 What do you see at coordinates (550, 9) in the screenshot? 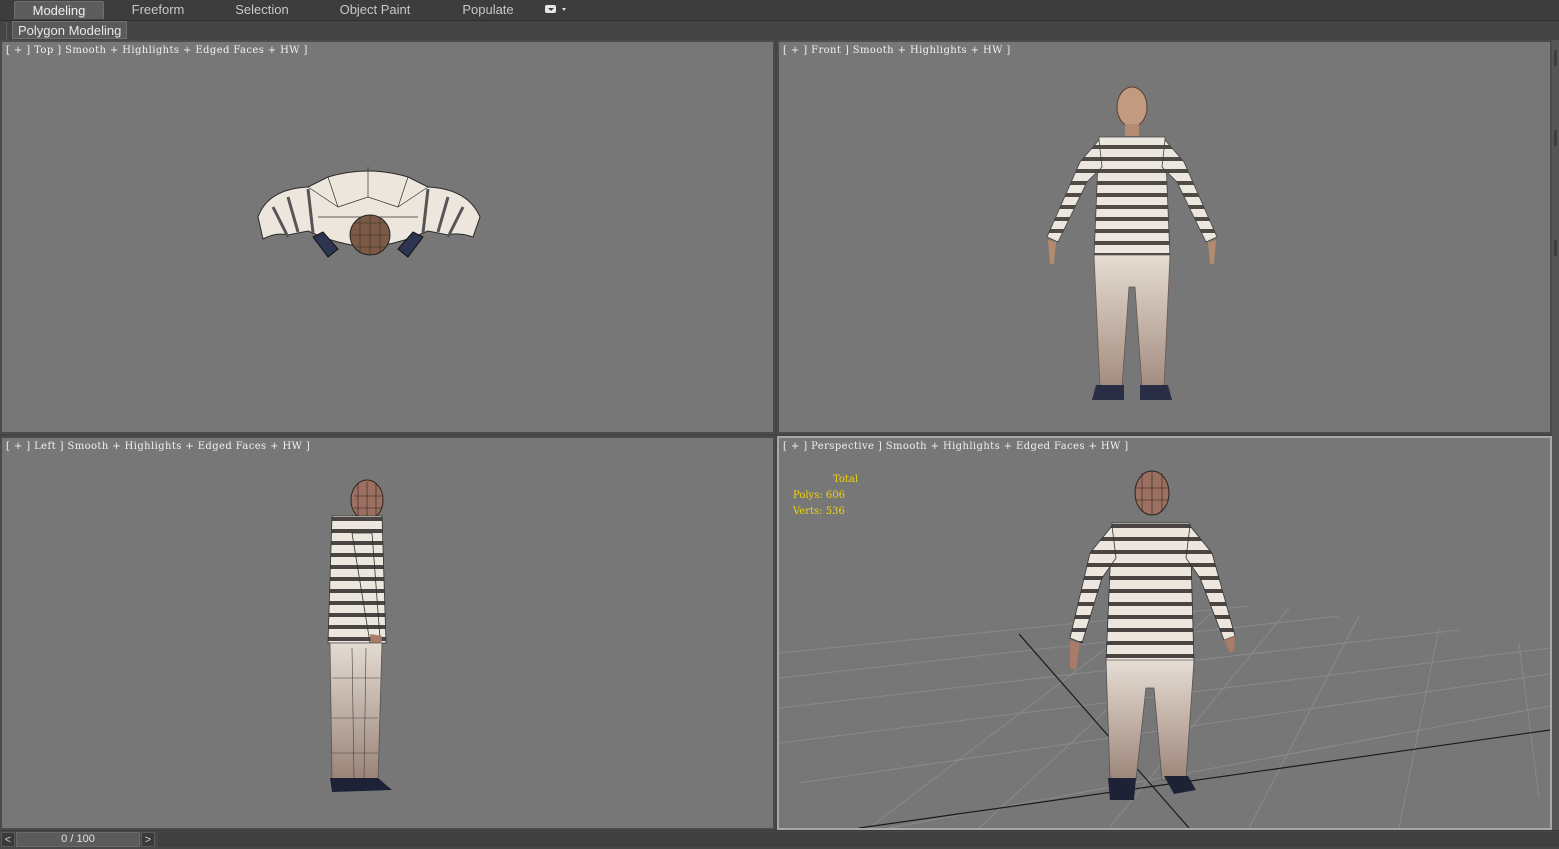
I see `ribbon-menu-icon` at bounding box center [550, 9].